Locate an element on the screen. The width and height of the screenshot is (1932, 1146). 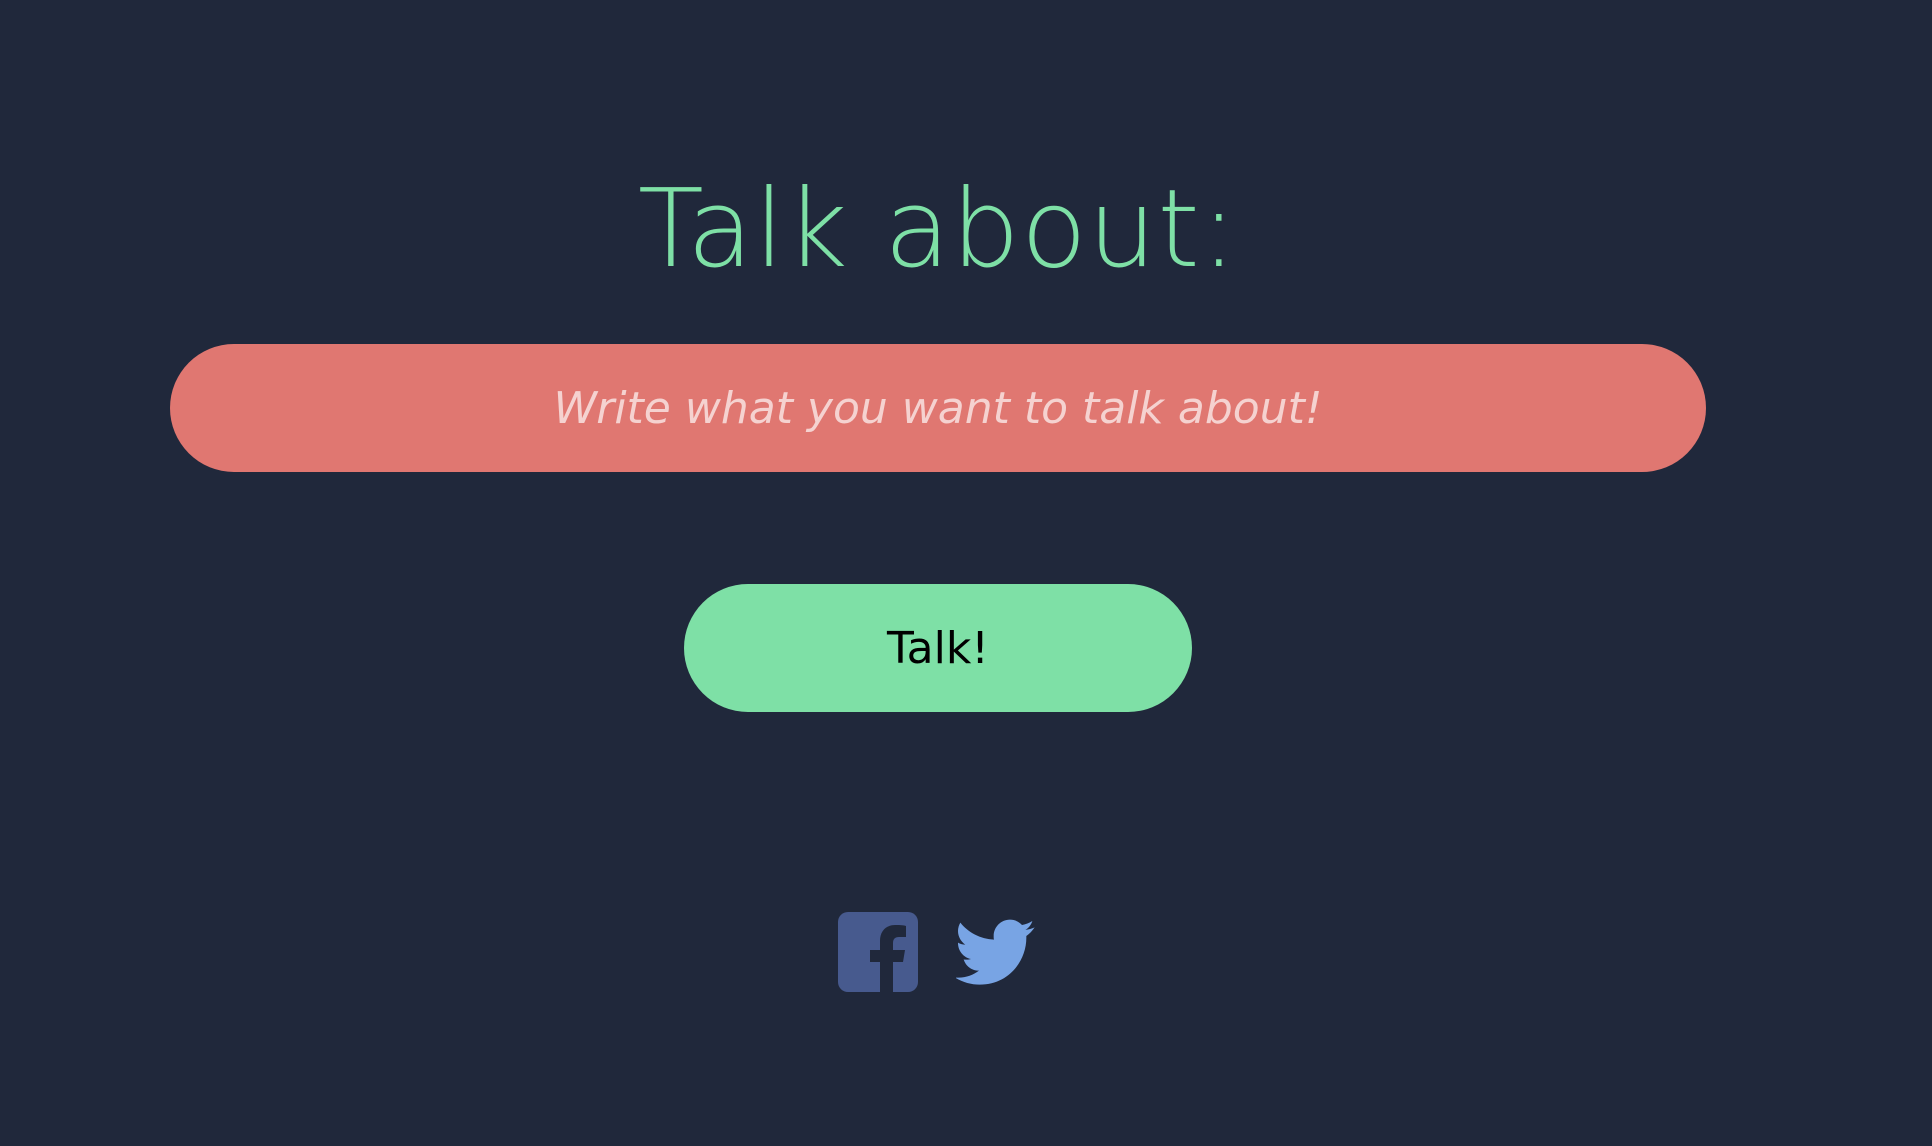
page-title: Talk about: is located at coordinates (938, 229).